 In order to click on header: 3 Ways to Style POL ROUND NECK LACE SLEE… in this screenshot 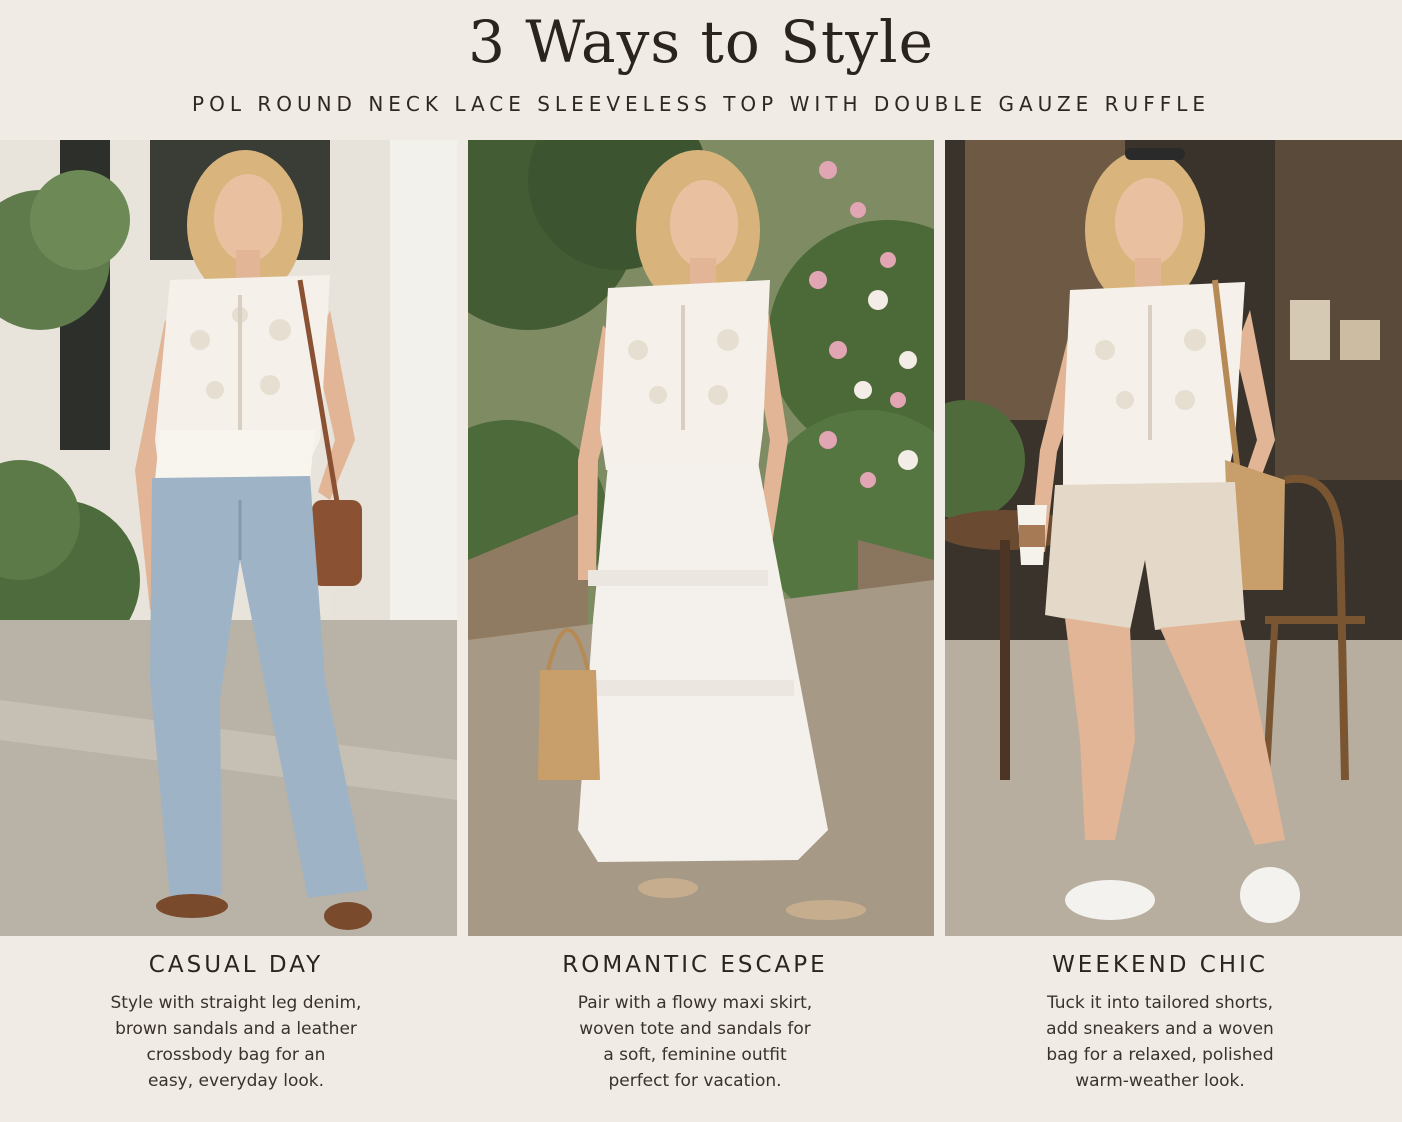, I will do `click(701, 70)`.